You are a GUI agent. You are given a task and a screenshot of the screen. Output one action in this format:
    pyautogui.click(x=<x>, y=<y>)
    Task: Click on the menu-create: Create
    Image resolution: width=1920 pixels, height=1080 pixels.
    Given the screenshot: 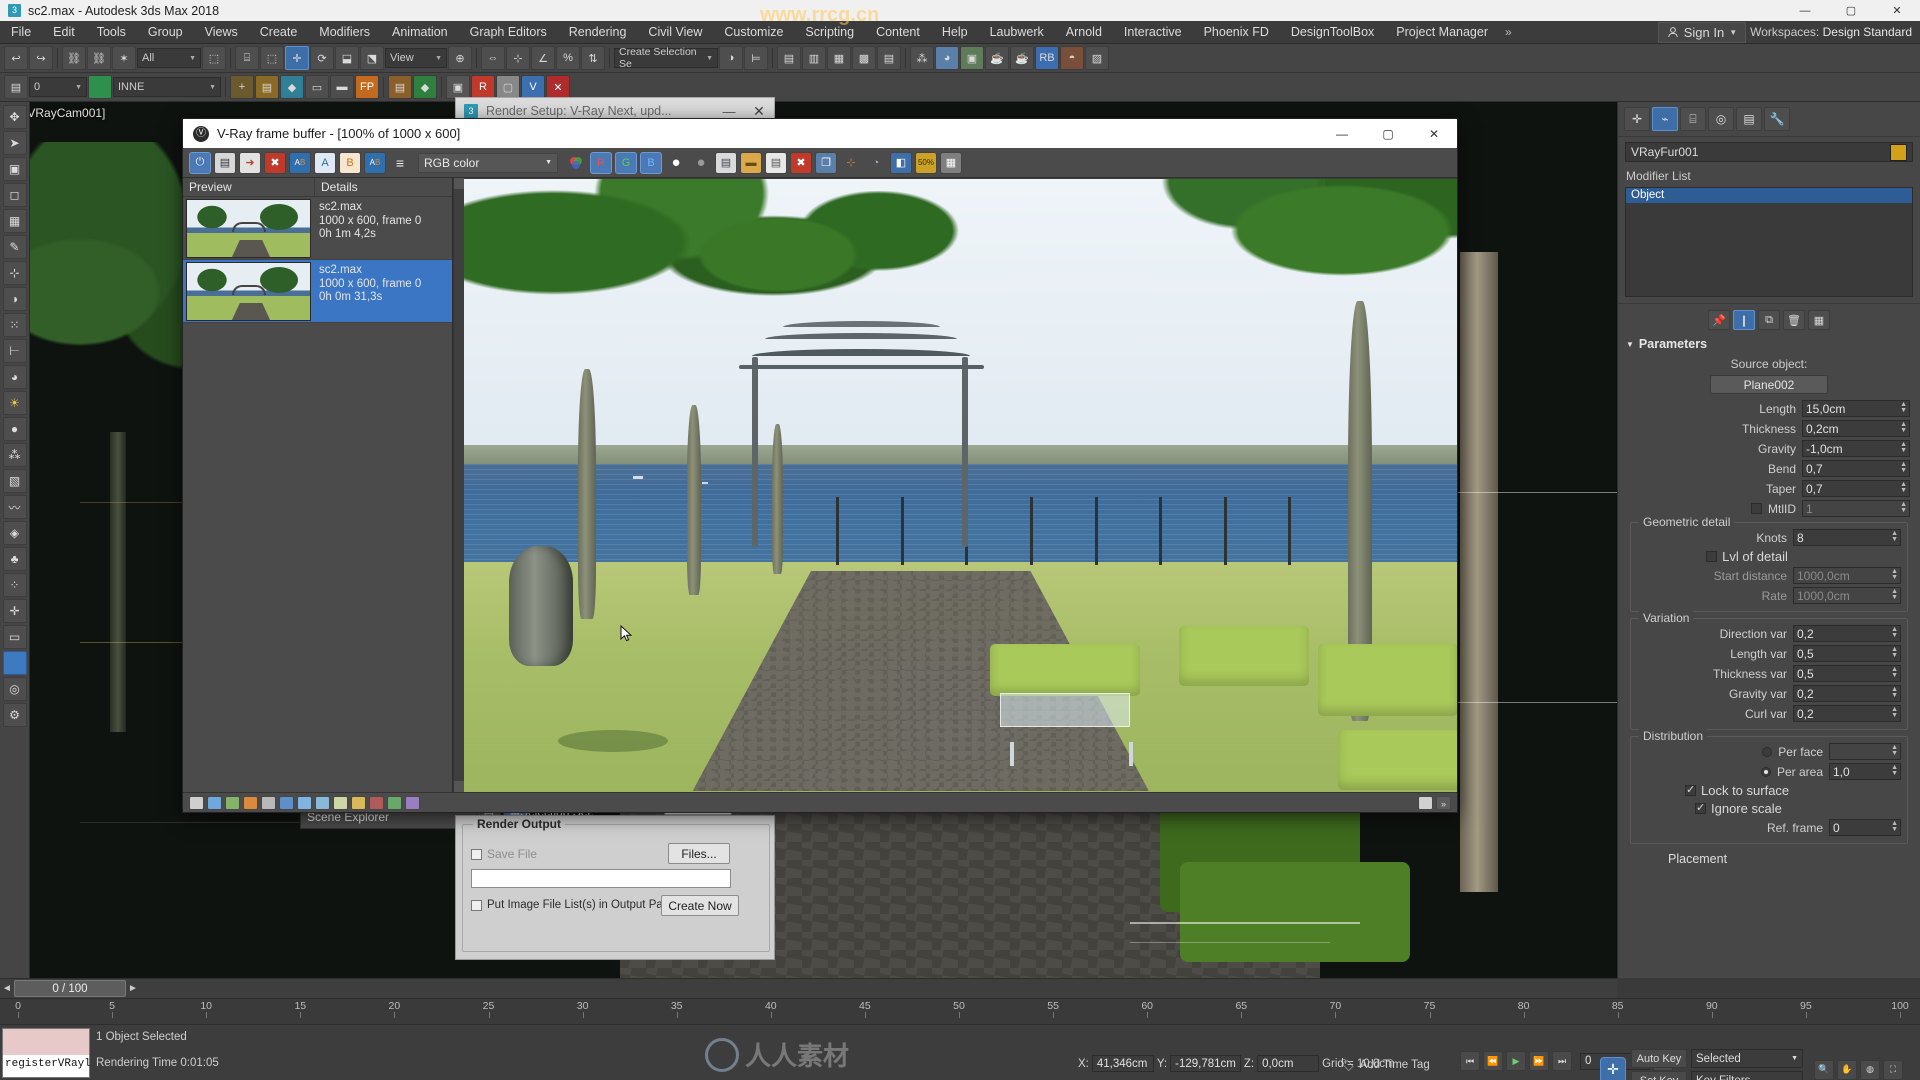 What is the action you would take?
    pyautogui.click(x=279, y=32)
    